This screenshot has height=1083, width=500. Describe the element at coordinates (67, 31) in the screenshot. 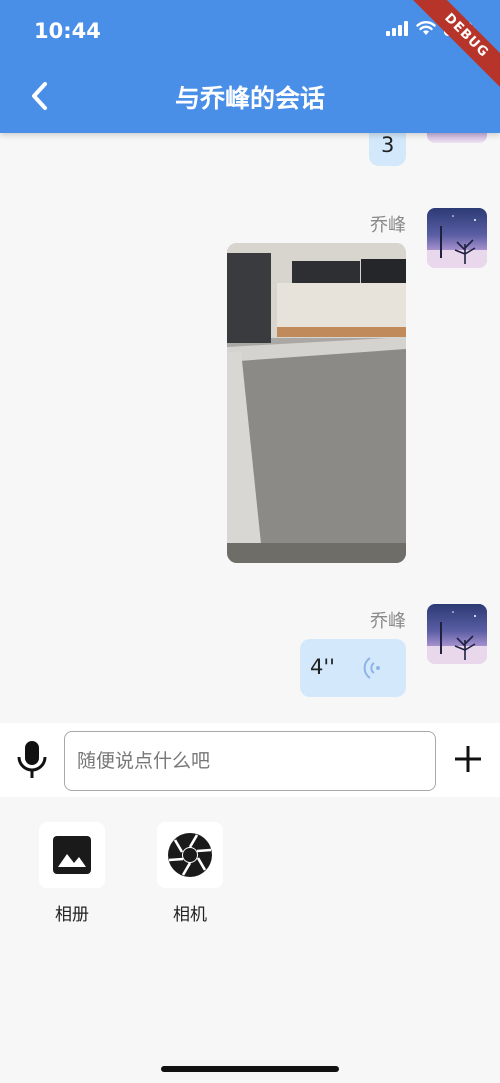

I see `status-time: 10:44` at that location.